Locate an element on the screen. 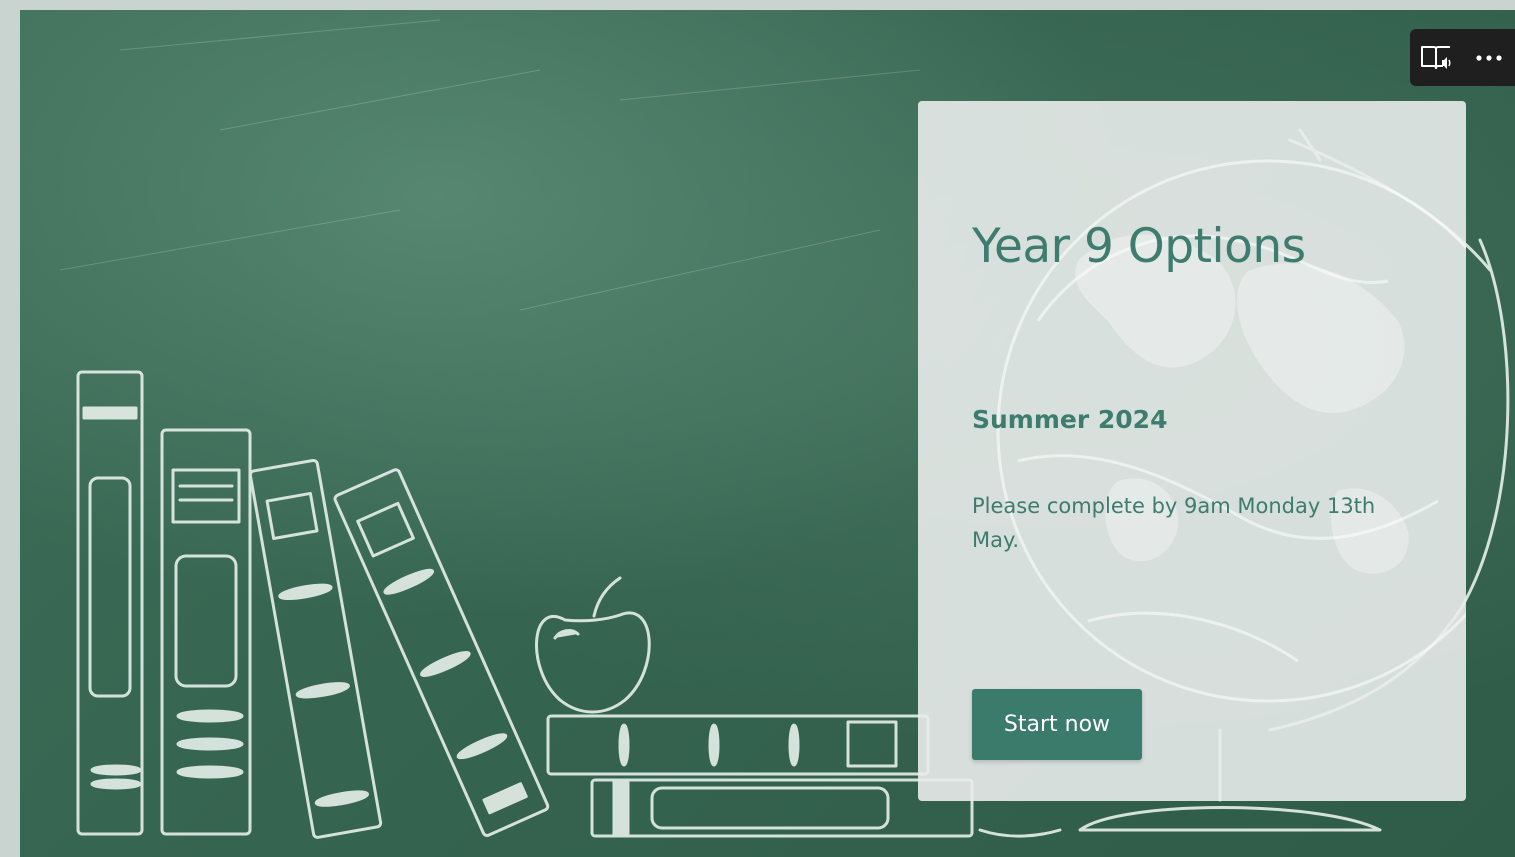 This screenshot has width=1515, height=857. more-options-button is located at coordinates (1489, 58).